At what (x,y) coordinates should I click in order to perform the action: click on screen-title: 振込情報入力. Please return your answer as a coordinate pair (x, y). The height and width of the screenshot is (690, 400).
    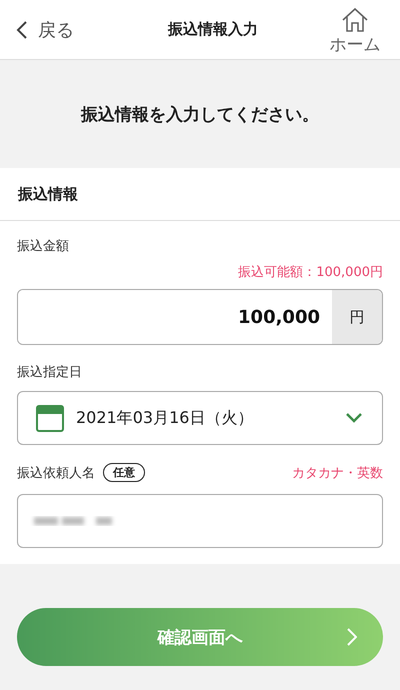
    Looking at the image, I should click on (213, 29).